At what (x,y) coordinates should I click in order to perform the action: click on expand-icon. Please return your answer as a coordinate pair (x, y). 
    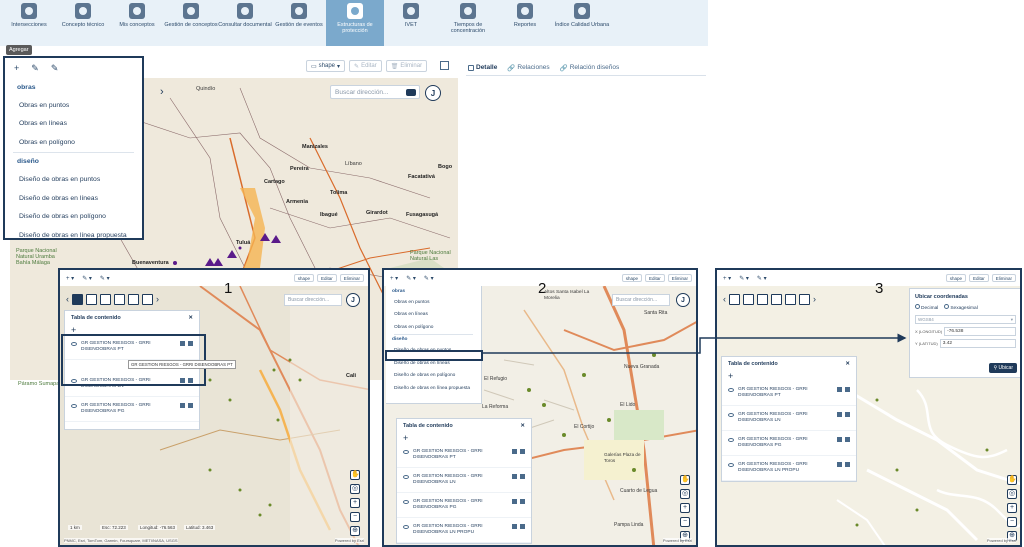
    Looking at the image, I should click on (444, 65).